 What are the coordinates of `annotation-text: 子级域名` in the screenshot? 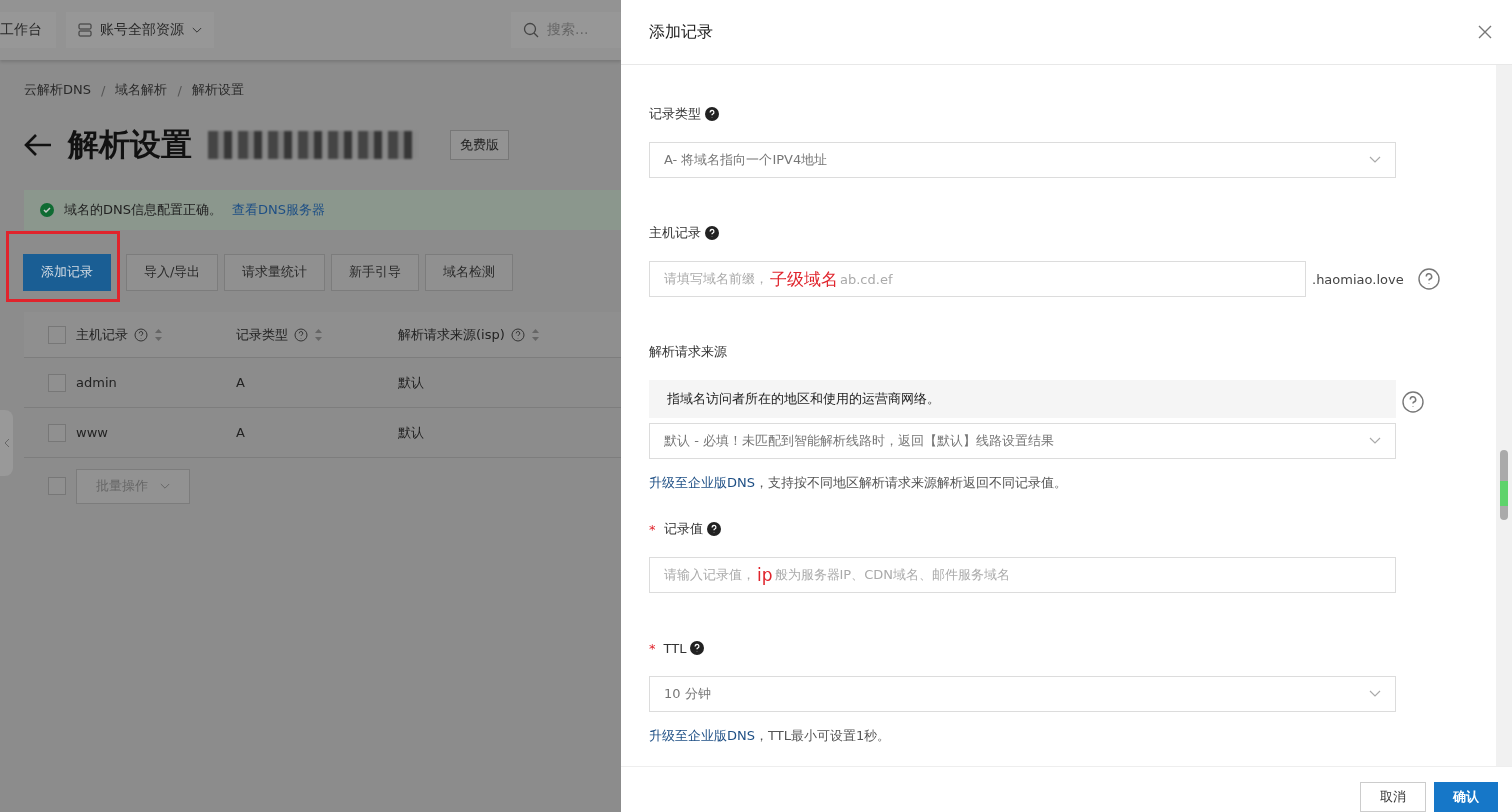 It's located at (804, 279).